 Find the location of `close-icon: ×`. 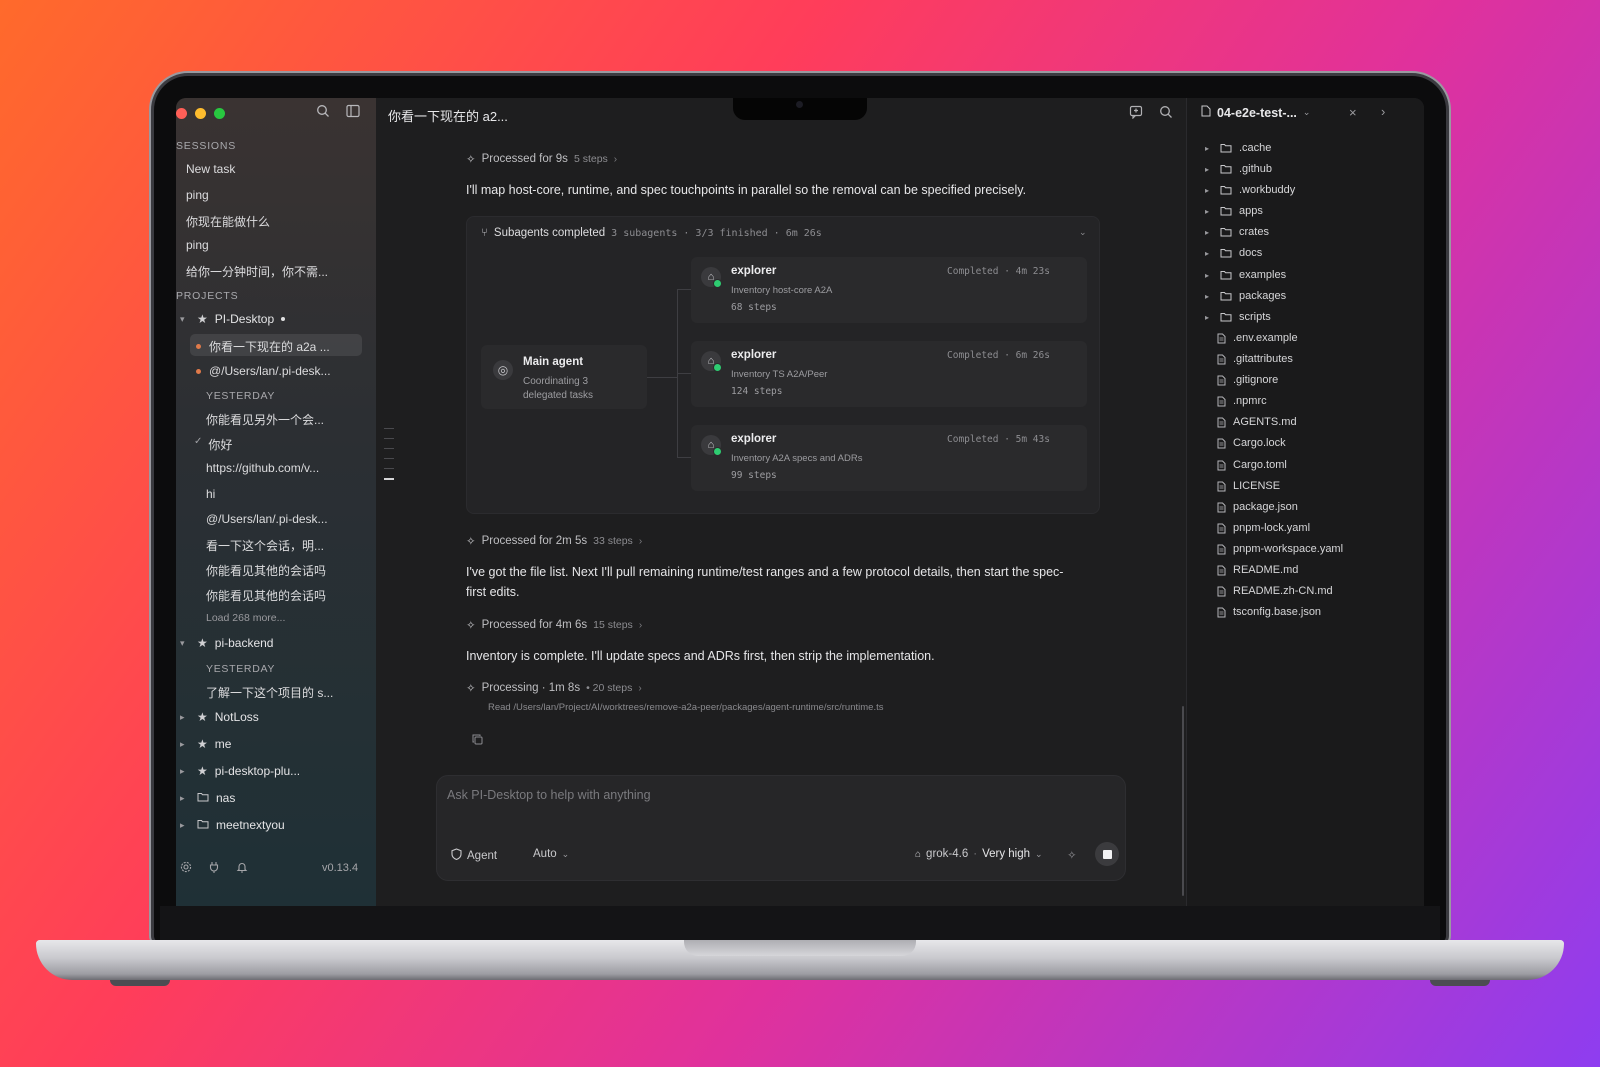

close-icon: × is located at coordinates (1353, 112).